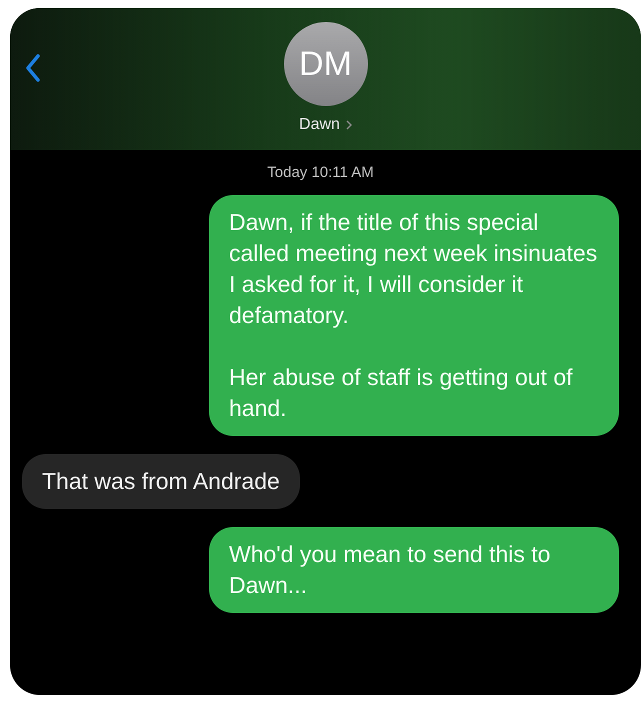 This screenshot has height=701, width=641. I want to click on contact-name: Dawn, so click(319, 125).